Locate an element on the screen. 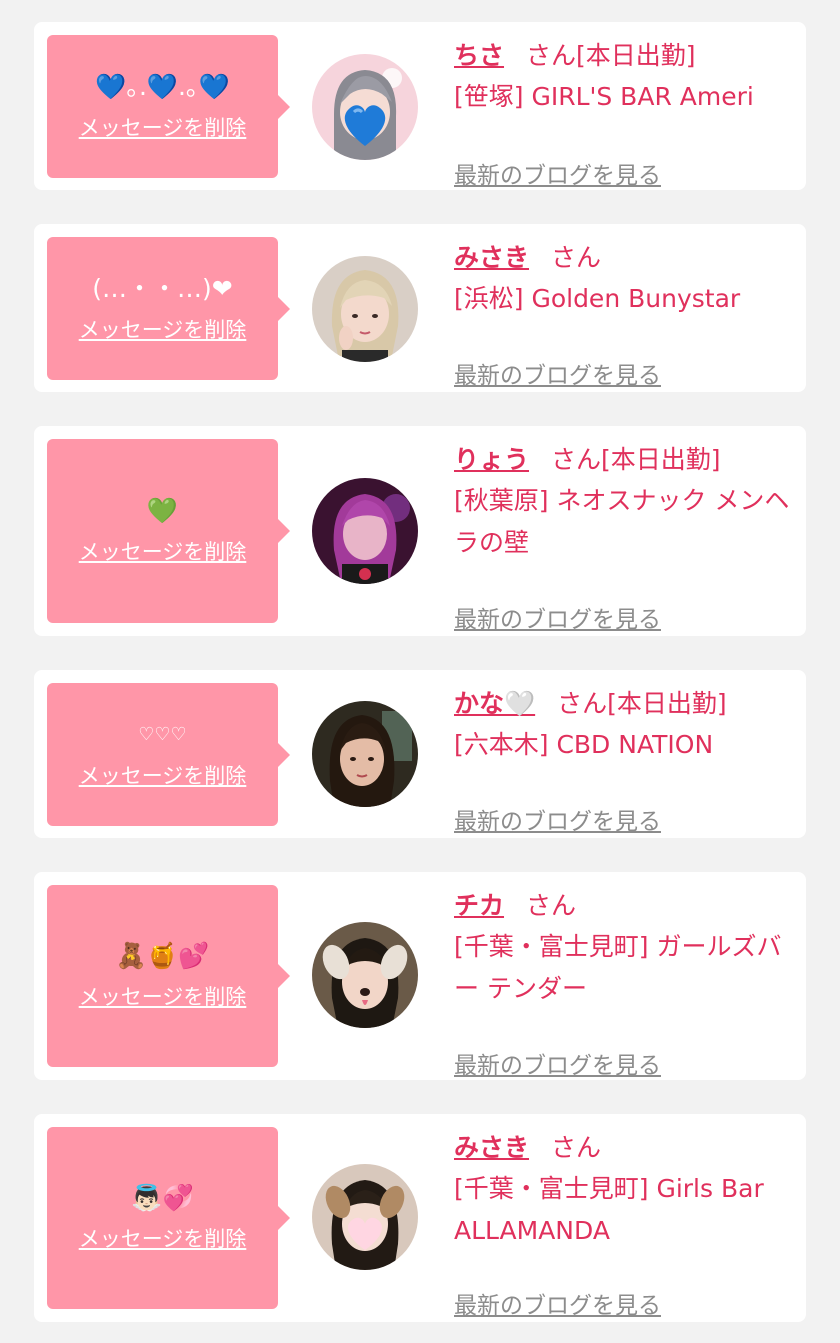 This screenshot has width=840, height=1343. message-text: 💙｡.💙.｡💙 is located at coordinates (162, 86).